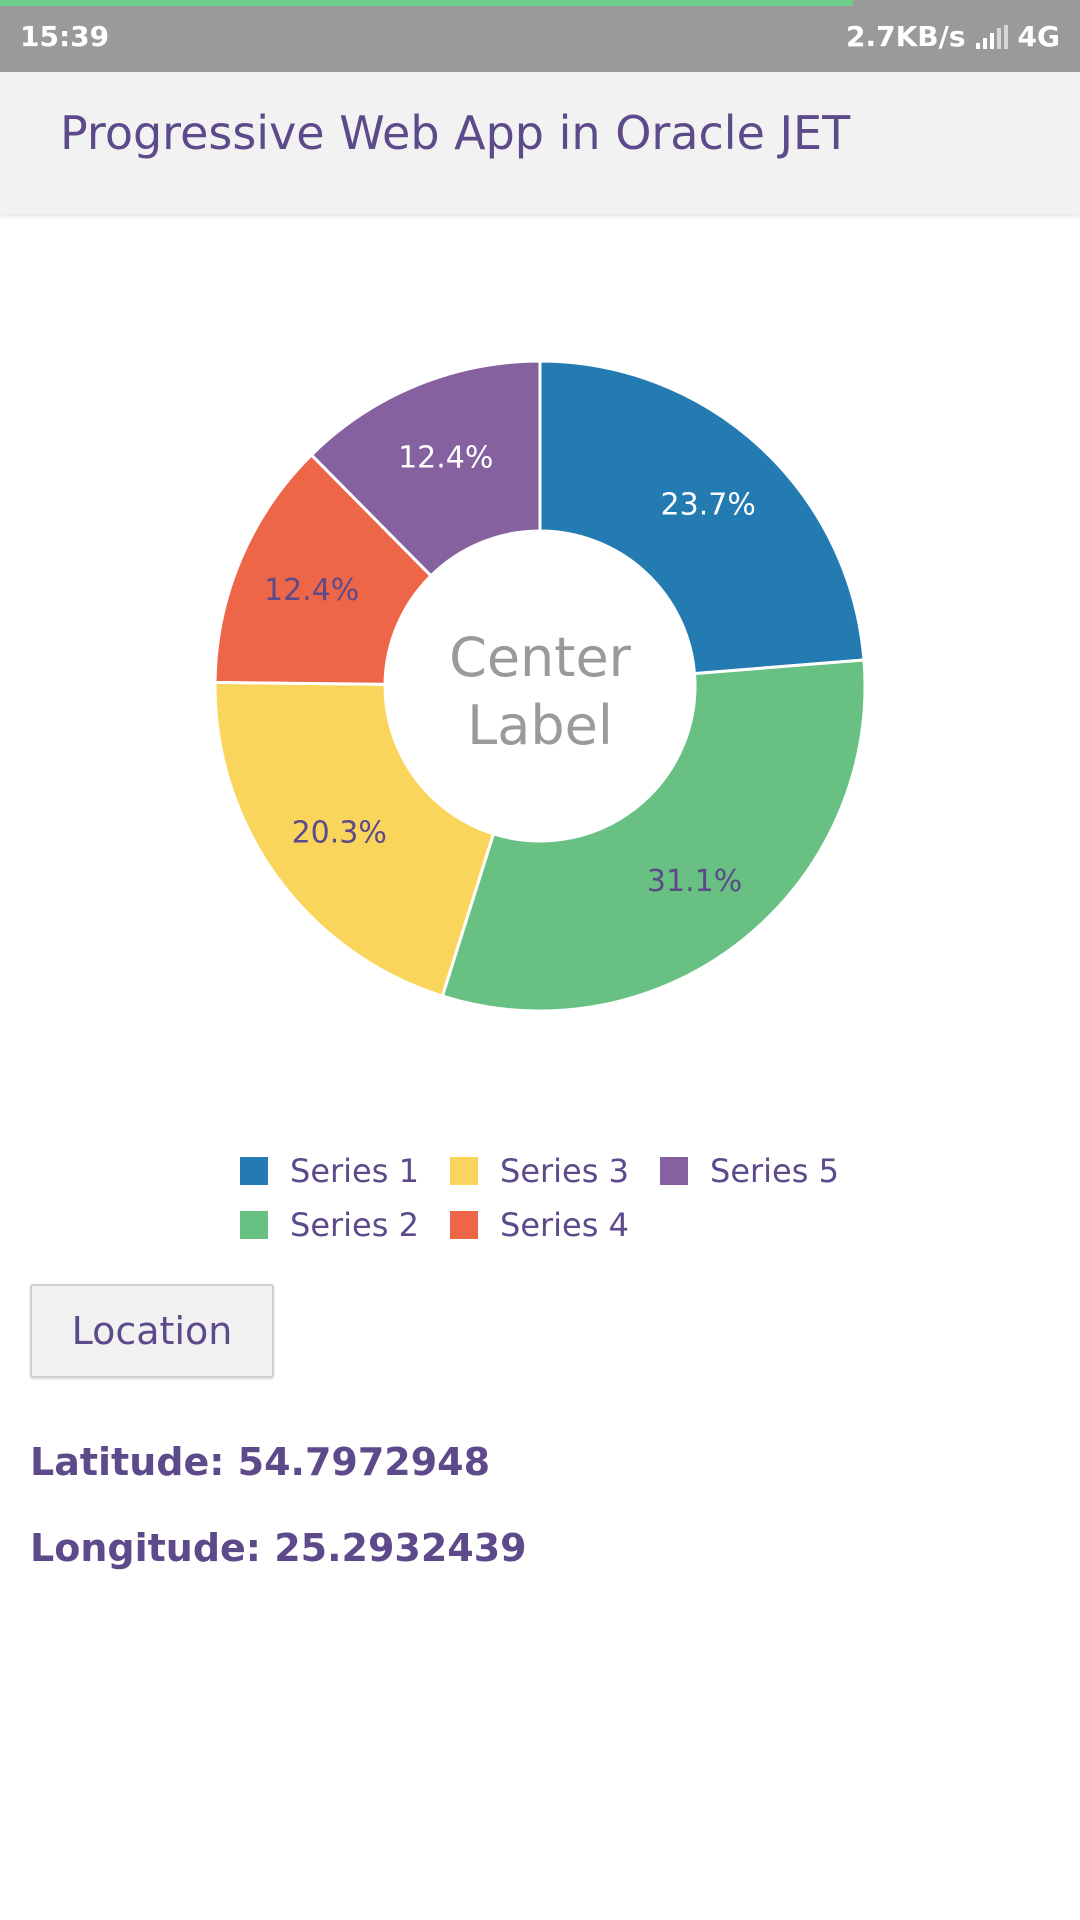 The image size is (1080, 1920). What do you see at coordinates (1038, 36) in the screenshot?
I see `network-type: 4G` at bounding box center [1038, 36].